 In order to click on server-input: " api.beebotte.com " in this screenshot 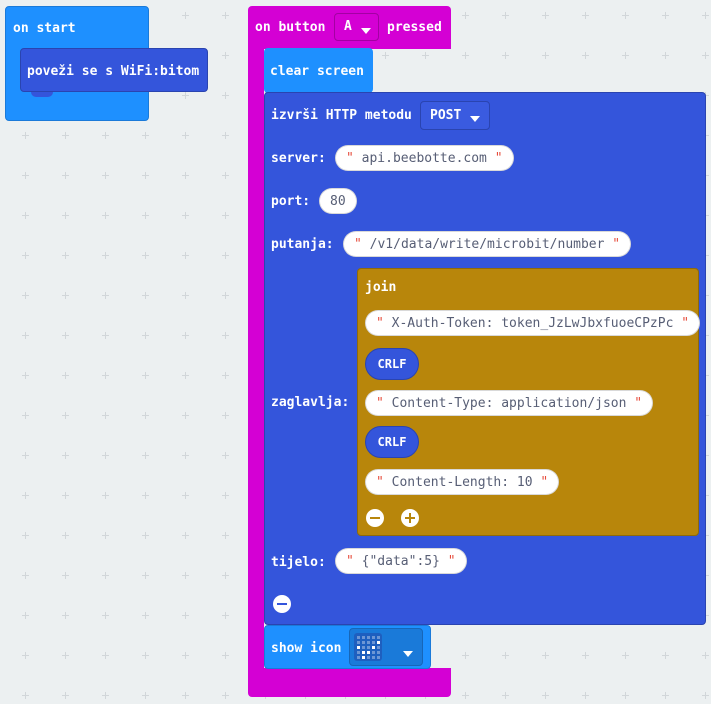, I will do `click(424, 158)`.